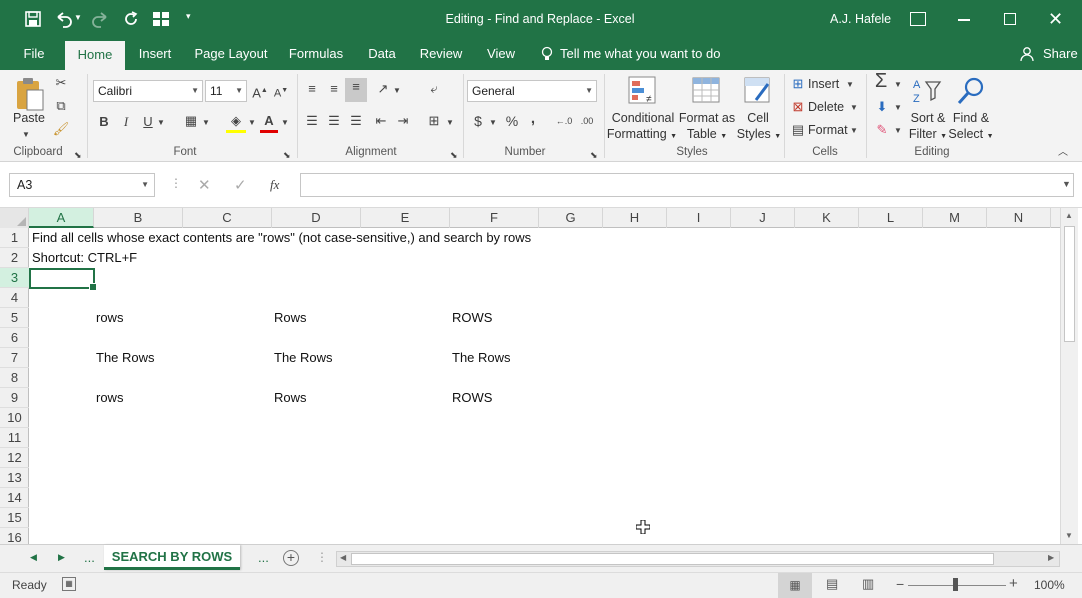 The image size is (1082, 598). What do you see at coordinates (891, 218) in the screenshot?
I see `column-header-l: L` at bounding box center [891, 218].